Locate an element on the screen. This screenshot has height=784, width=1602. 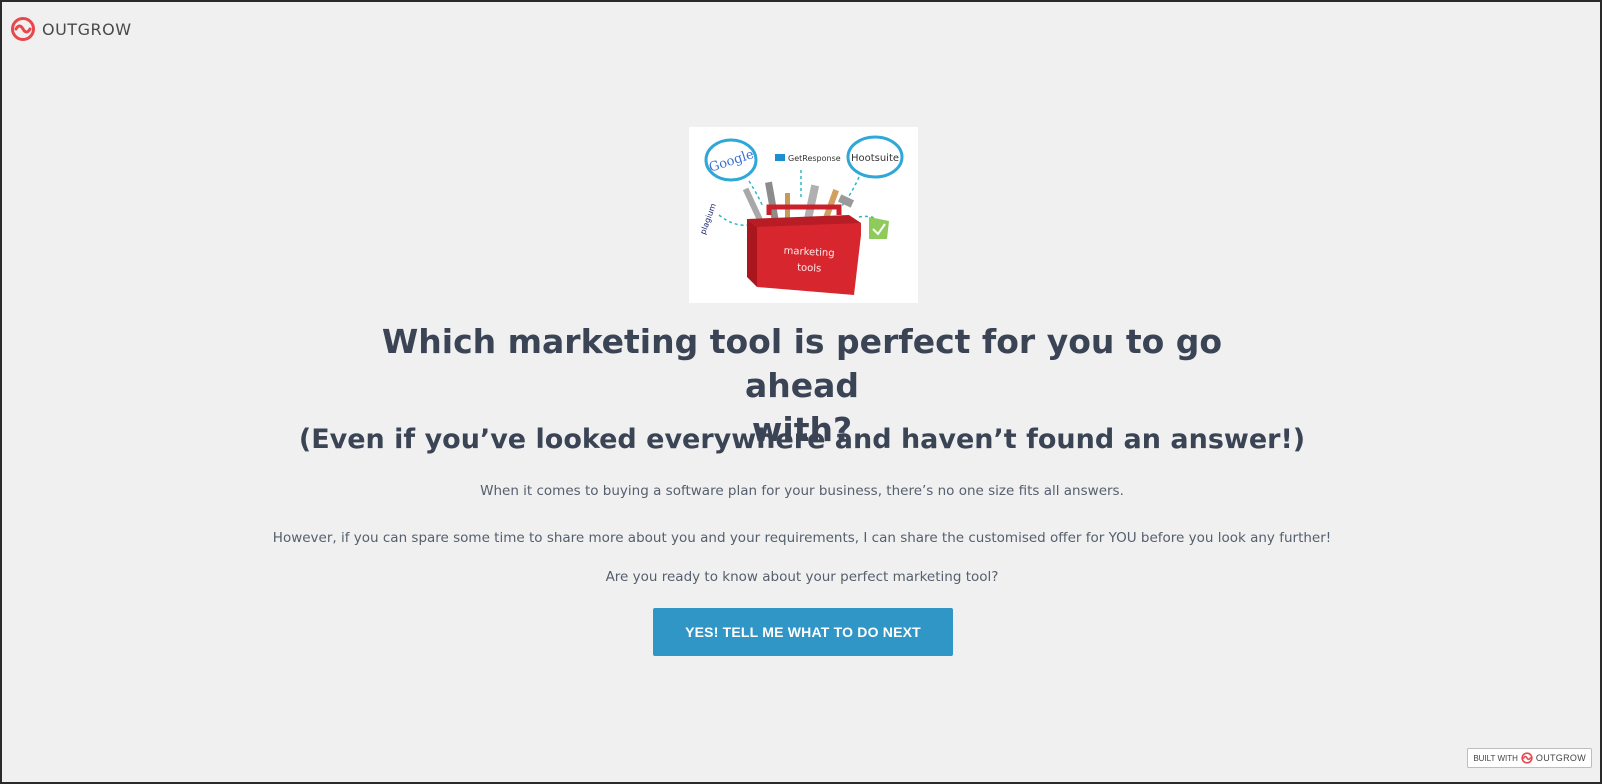
built-with-label: BUILT WITH is located at coordinates (1495, 758).